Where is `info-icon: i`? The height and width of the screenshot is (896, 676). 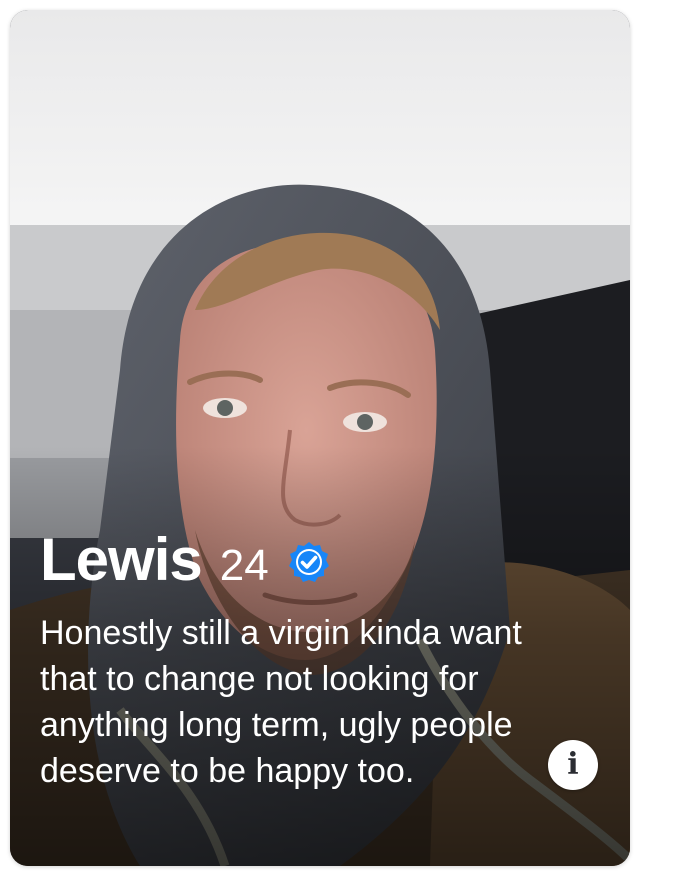
info-icon: i is located at coordinates (573, 764).